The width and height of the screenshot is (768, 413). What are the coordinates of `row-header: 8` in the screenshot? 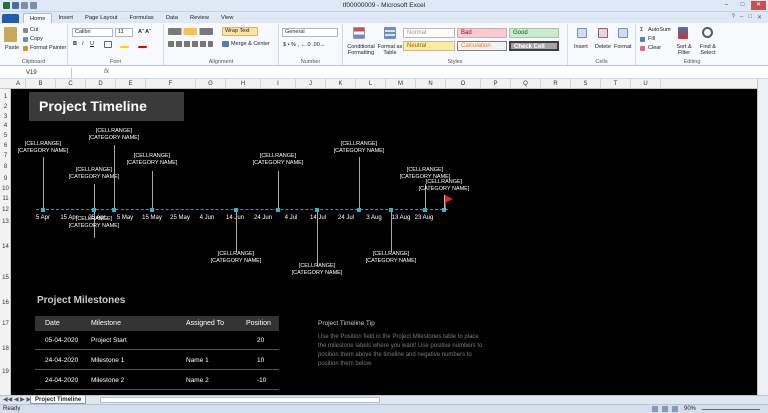 It's located at (5, 167).